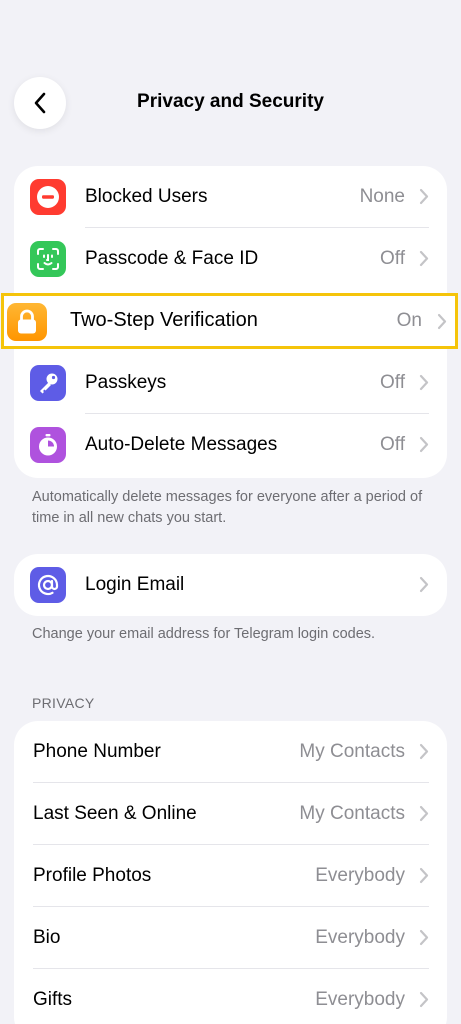  What do you see at coordinates (230, 876) in the screenshot?
I see `profile-photos-row: Profile Photos Everybody` at bounding box center [230, 876].